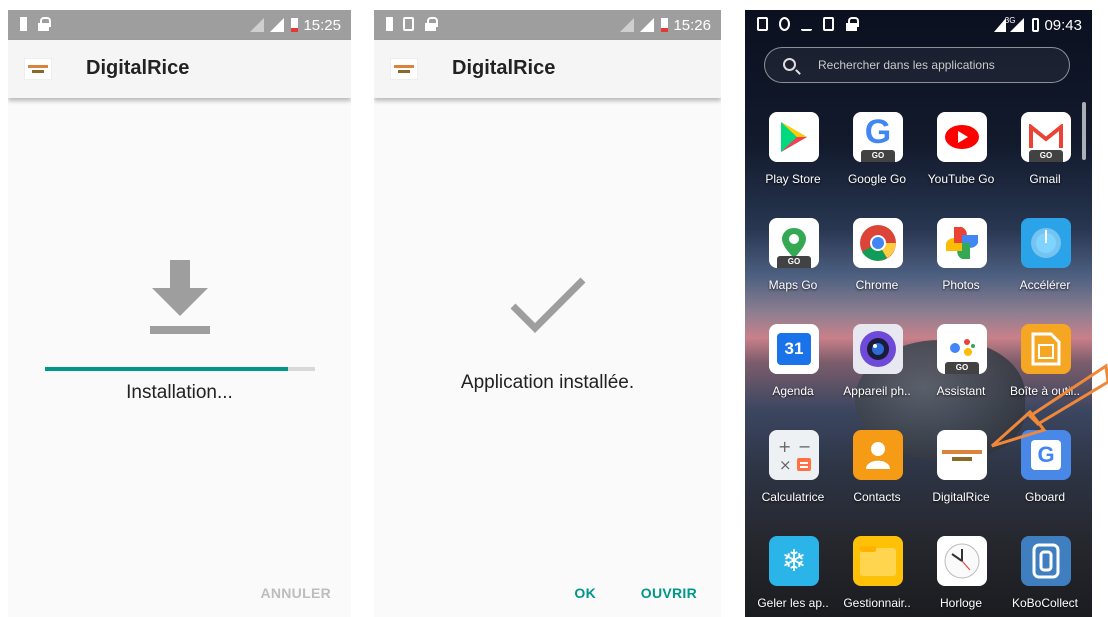  Describe the element at coordinates (692, 25) in the screenshot. I see `status-time: 15:26` at that location.